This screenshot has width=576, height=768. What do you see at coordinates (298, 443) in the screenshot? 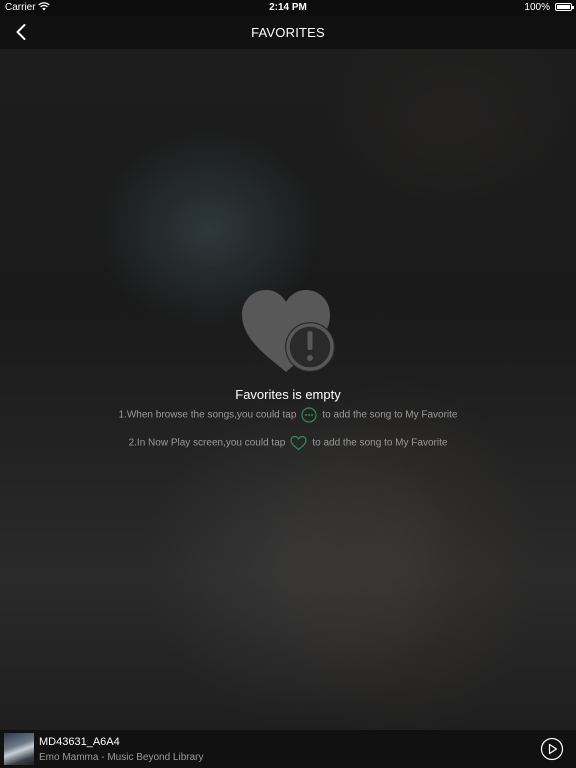
I see `heart-outline-icon` at bounding box center [298, 443].